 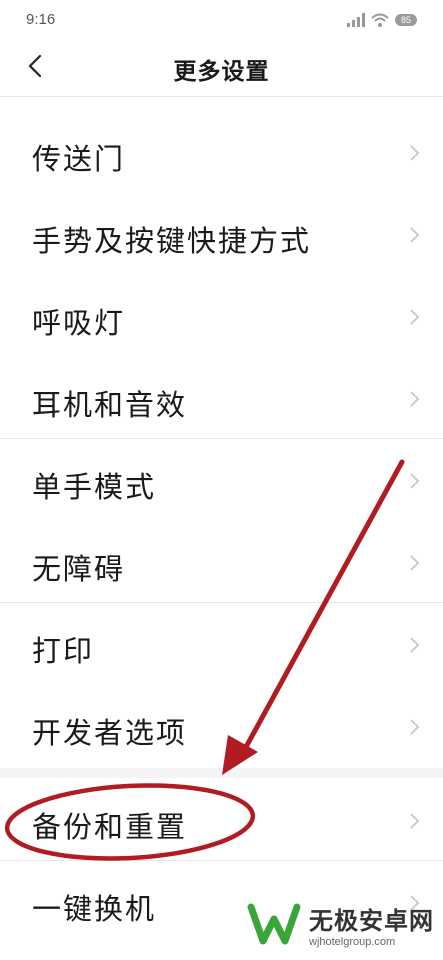 I want to click on status-icons: 85, so click(x=382, y=20).